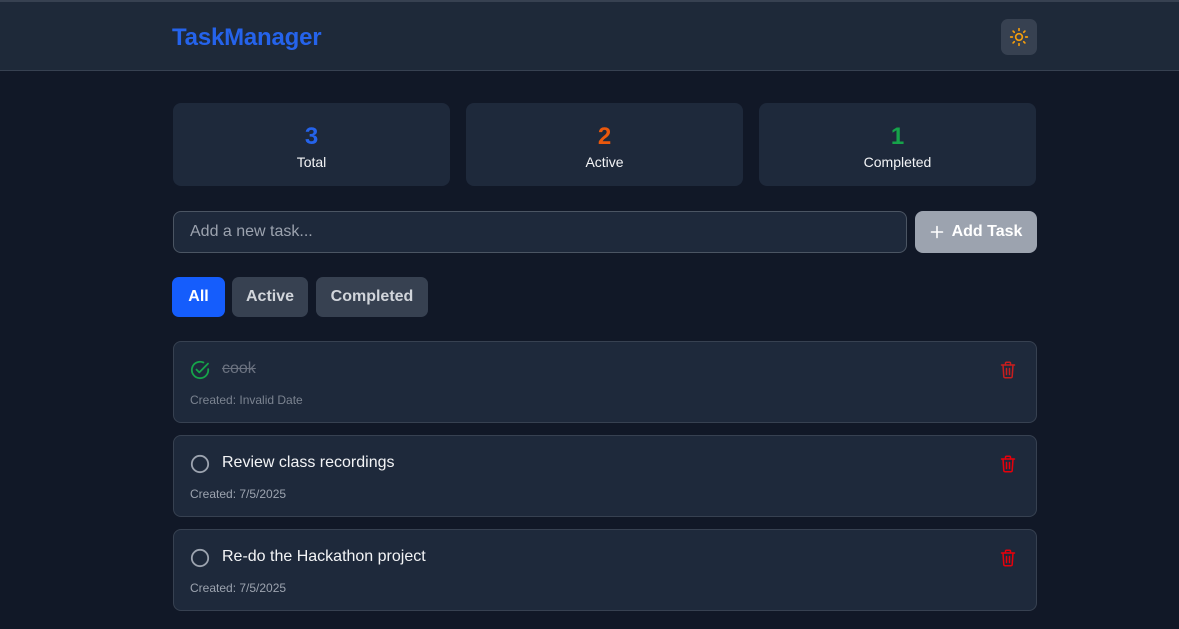 The image size is (1179, 629). Describe the element at coordinates (605, 382) in the screenshot. I see `task-item: cook Created: Invalid Date` at that location.